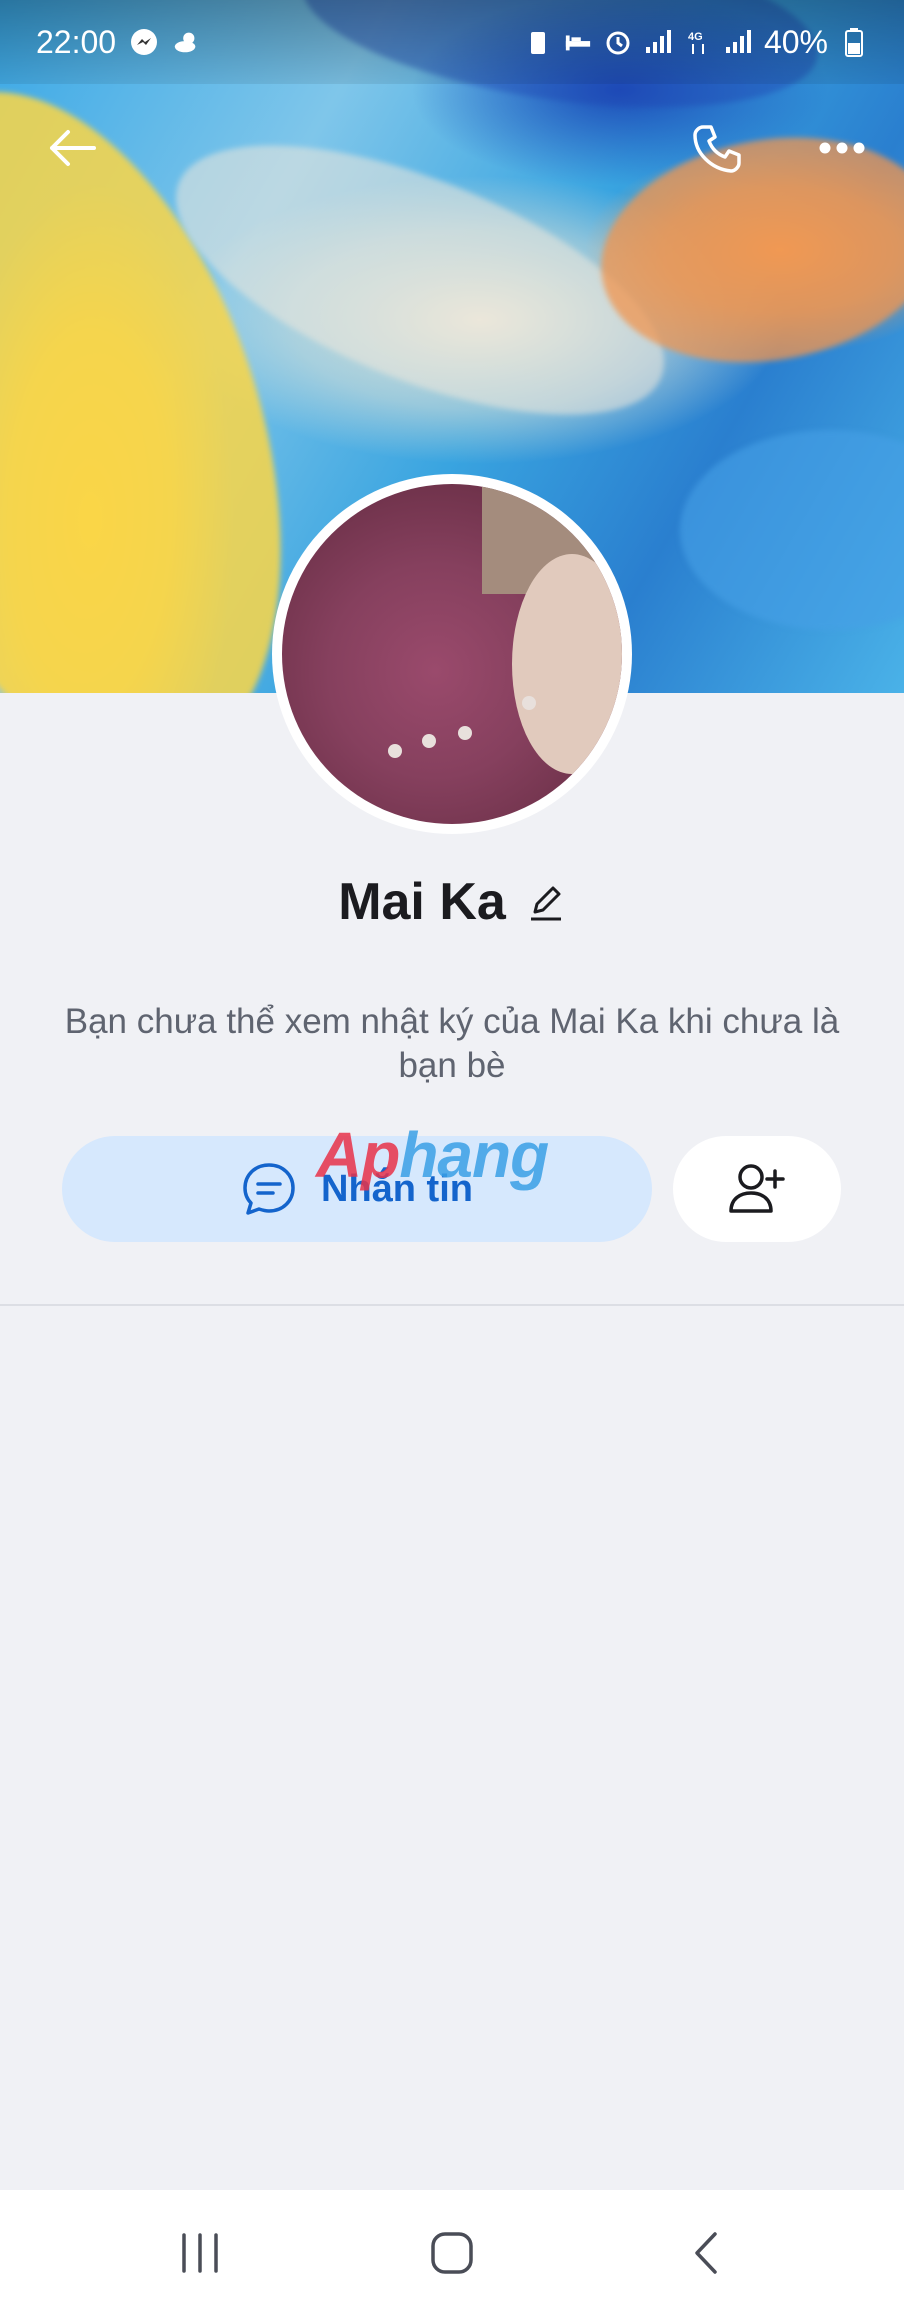 The width and height of the screenshot is (904, 2316). Describe the element at coordinates (795, 41) in the screenshot. I see `battery-percent: 40%` at that location.